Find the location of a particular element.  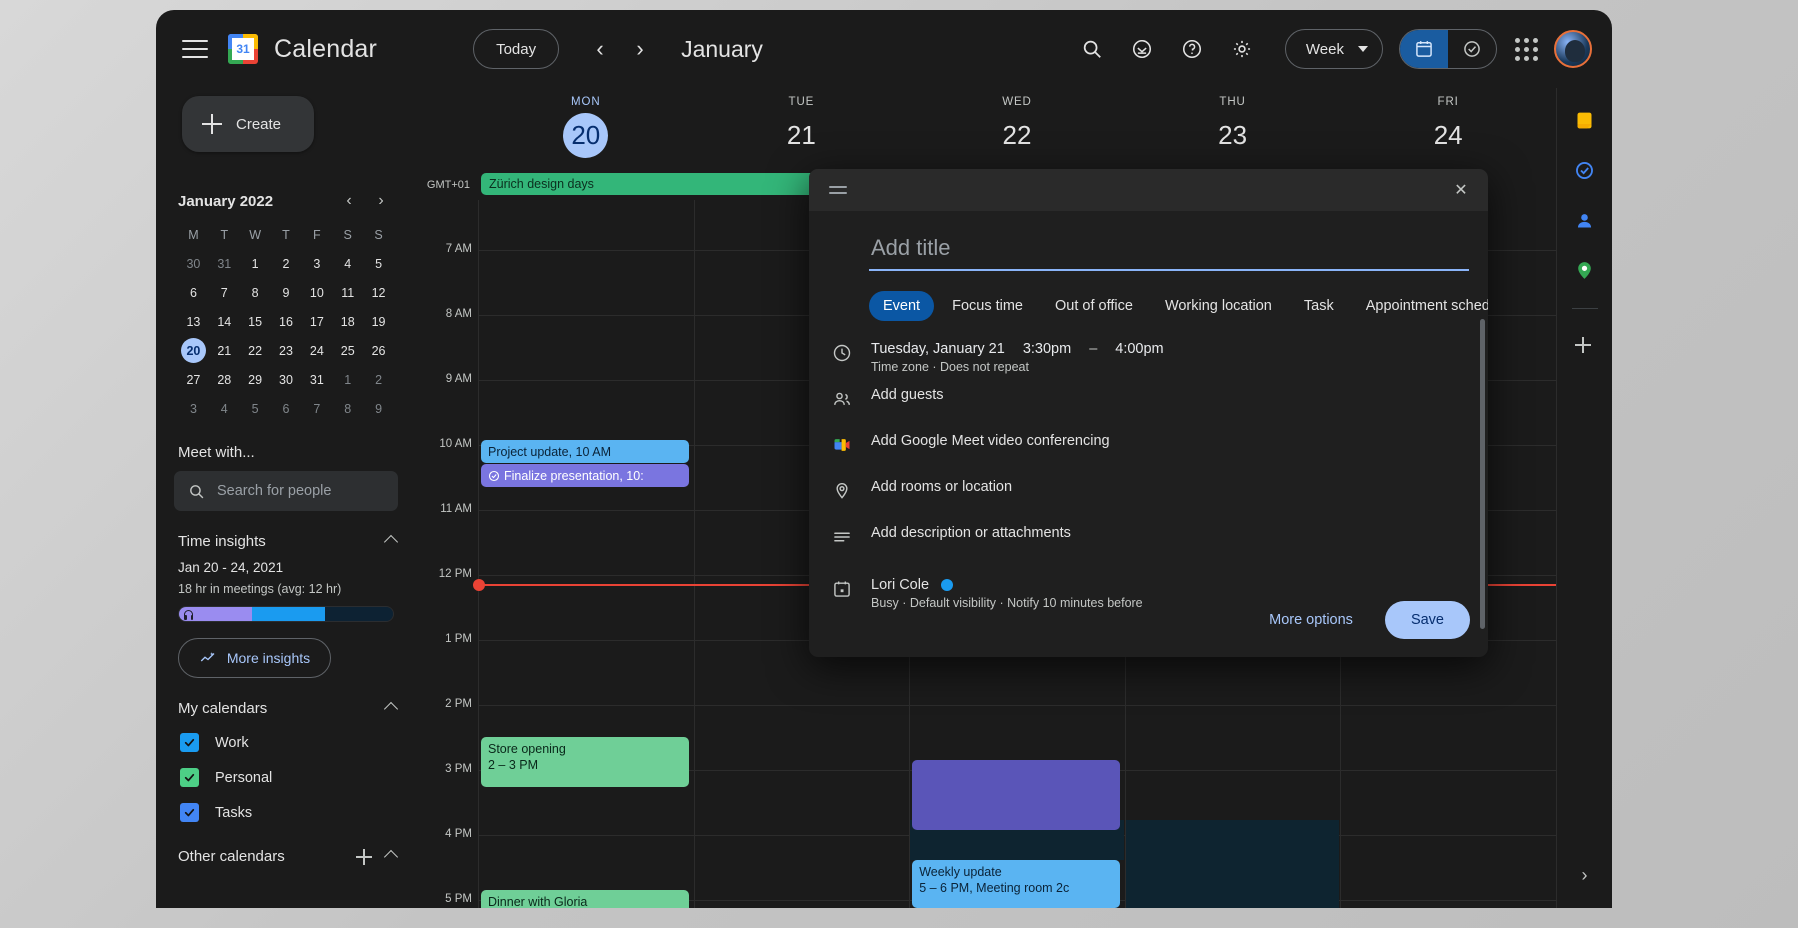

add-addon-icon is located at coordinates (1585, 347).